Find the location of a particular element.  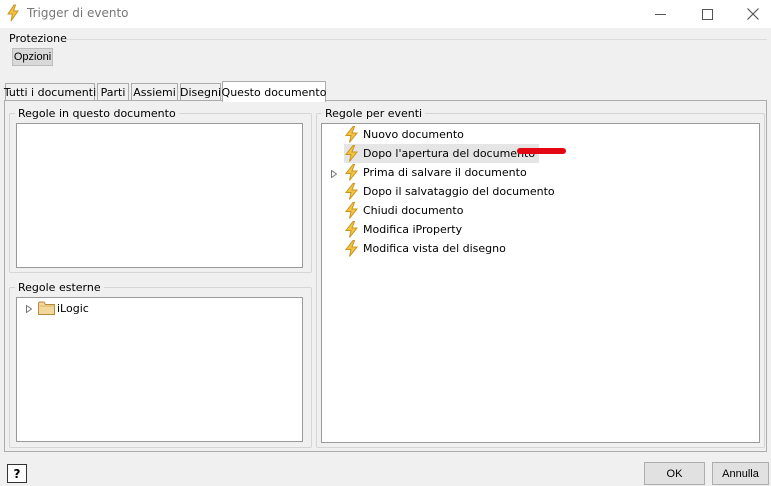

event-label: Chiudi documento is located at coordinates (413, 210).